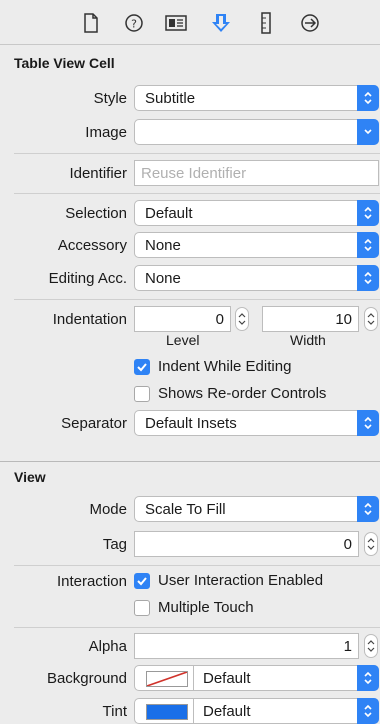 The height and width of the screenshot is (724, 380). I want to click on attributes-inspector-icon, so click(221, 23).